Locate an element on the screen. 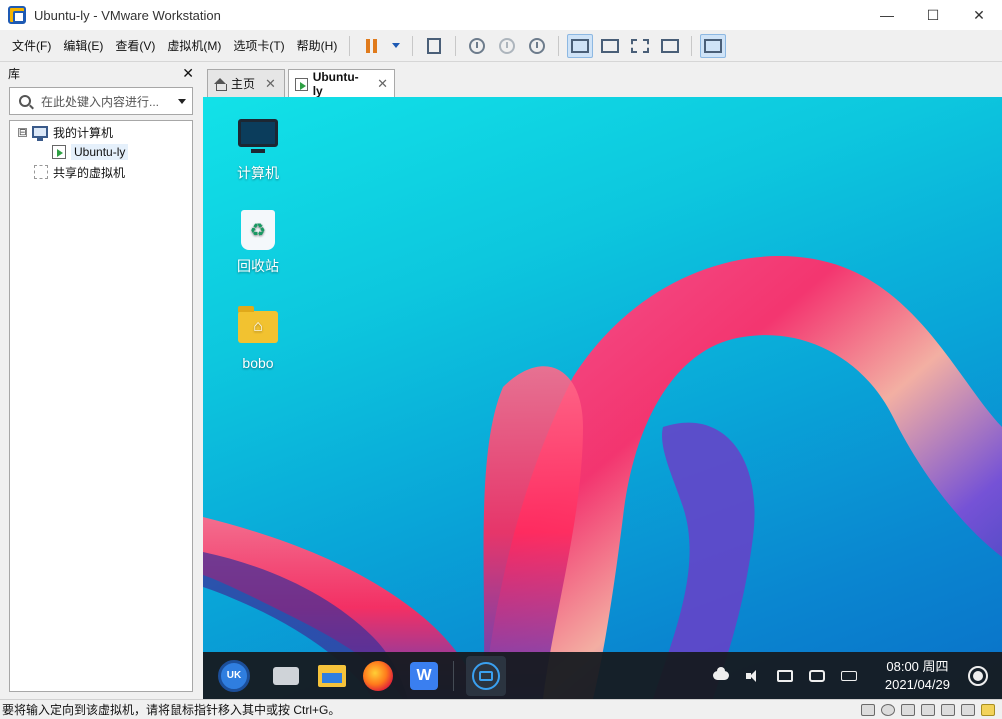  menu-file: 文件(F) is located at coordinates (31, 46).